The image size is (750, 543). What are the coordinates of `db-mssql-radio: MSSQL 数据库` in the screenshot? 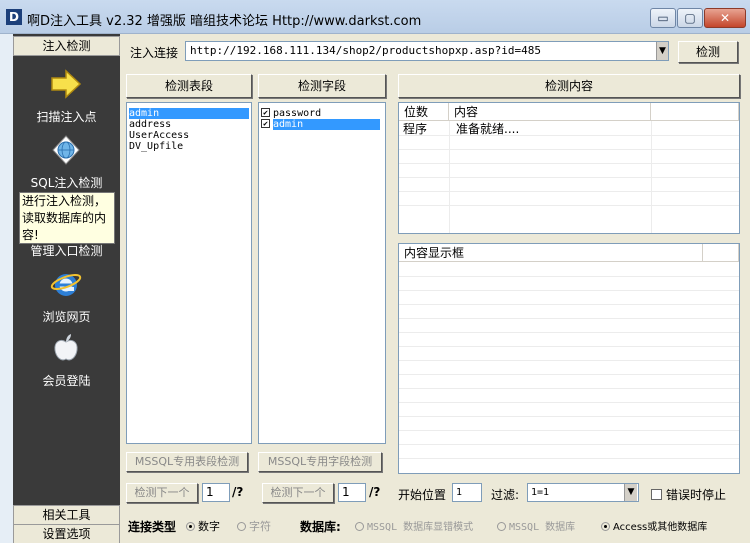 It's located at (536, 525).